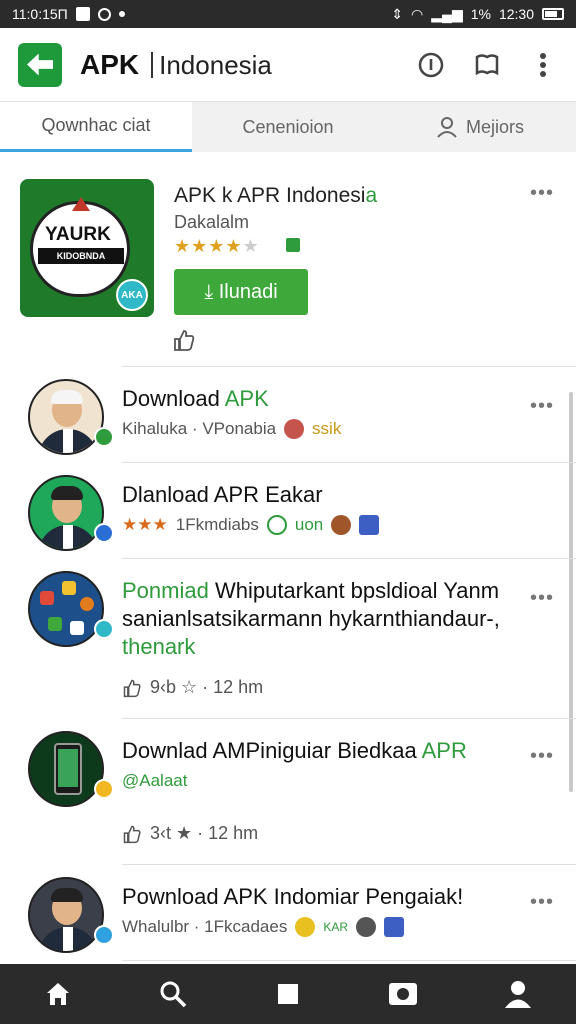 The image size is (576, 1024). Describe the element at coordinates (211, 64) in the screenshot. I see `app-title: Indonesia` at that location.